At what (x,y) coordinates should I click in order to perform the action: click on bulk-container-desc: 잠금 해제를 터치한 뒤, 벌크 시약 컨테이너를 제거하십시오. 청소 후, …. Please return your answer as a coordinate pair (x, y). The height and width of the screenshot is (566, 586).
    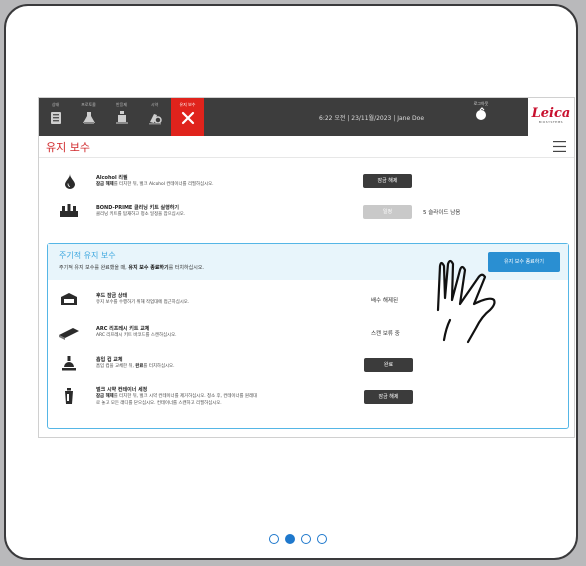
    Looking at the image, I should click on (176, 397).